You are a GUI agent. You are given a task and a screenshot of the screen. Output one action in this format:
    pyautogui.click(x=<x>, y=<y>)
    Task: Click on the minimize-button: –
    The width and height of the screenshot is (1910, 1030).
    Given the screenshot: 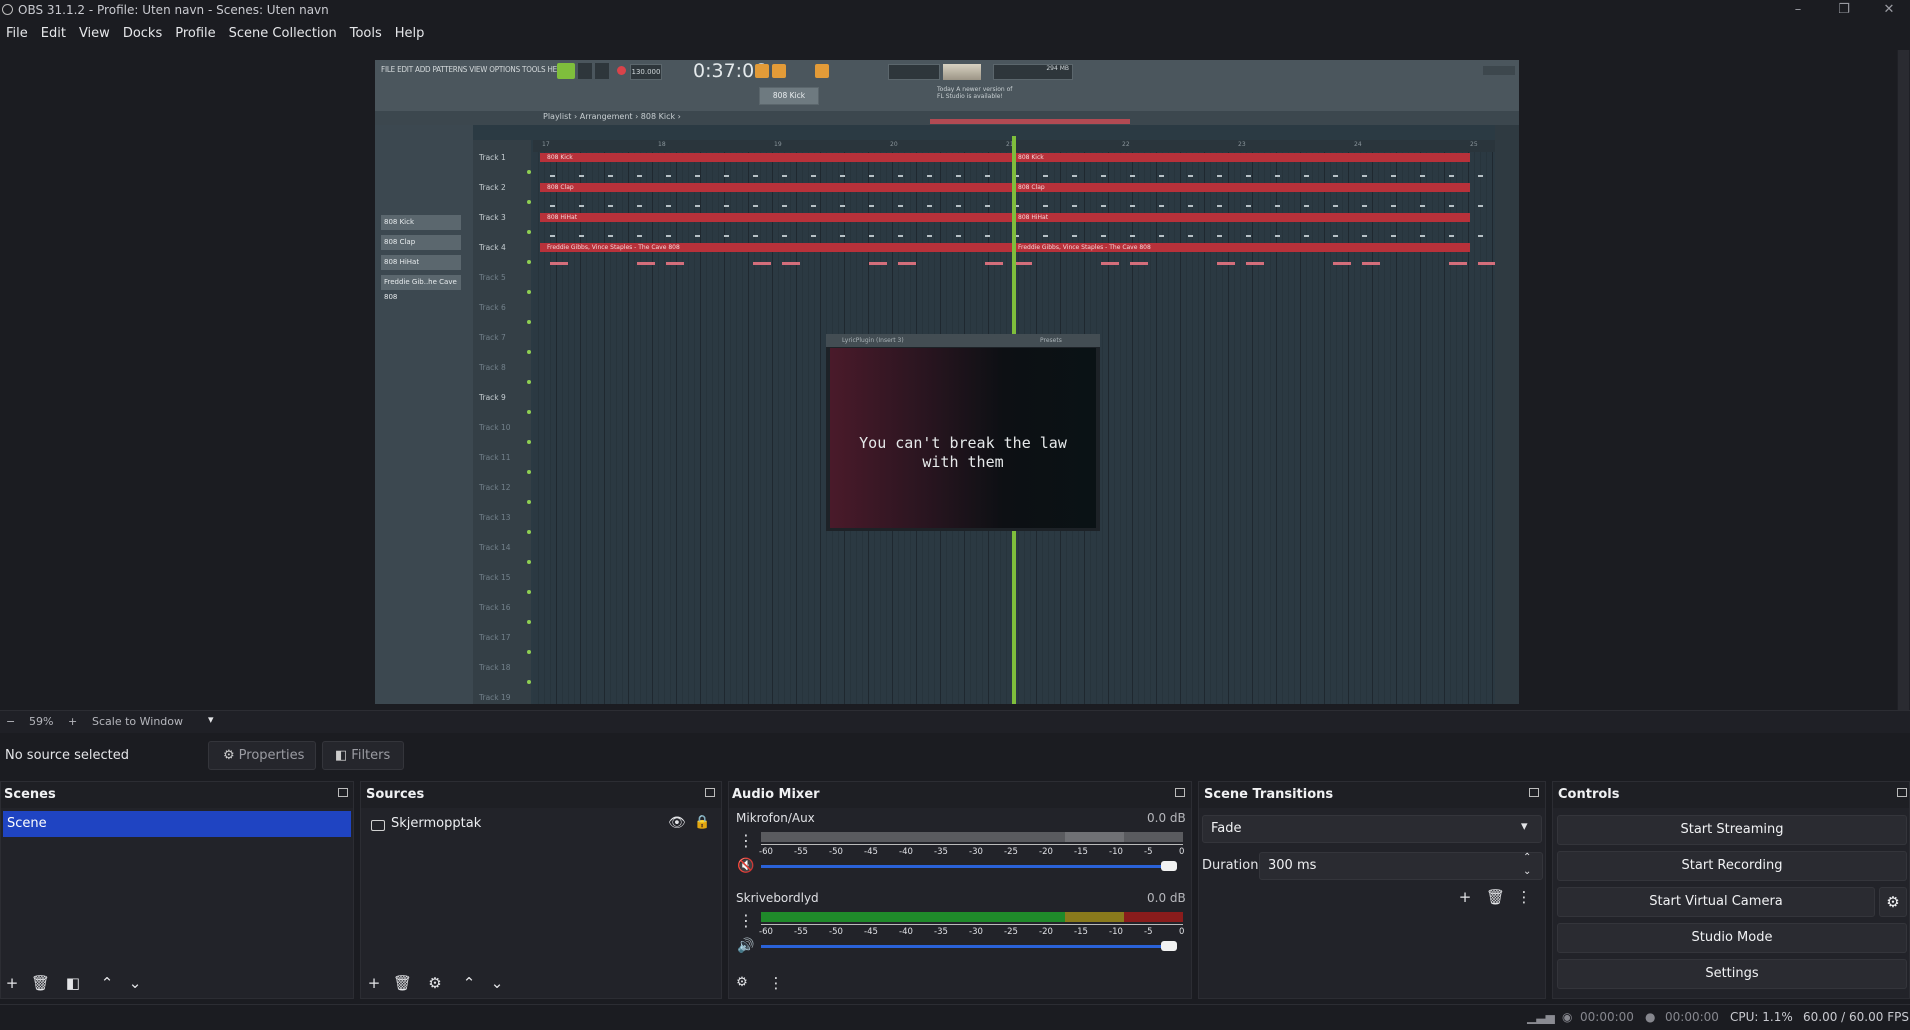 What is the action you would take?
    pyautogui.click(x=1798, y=11)
    